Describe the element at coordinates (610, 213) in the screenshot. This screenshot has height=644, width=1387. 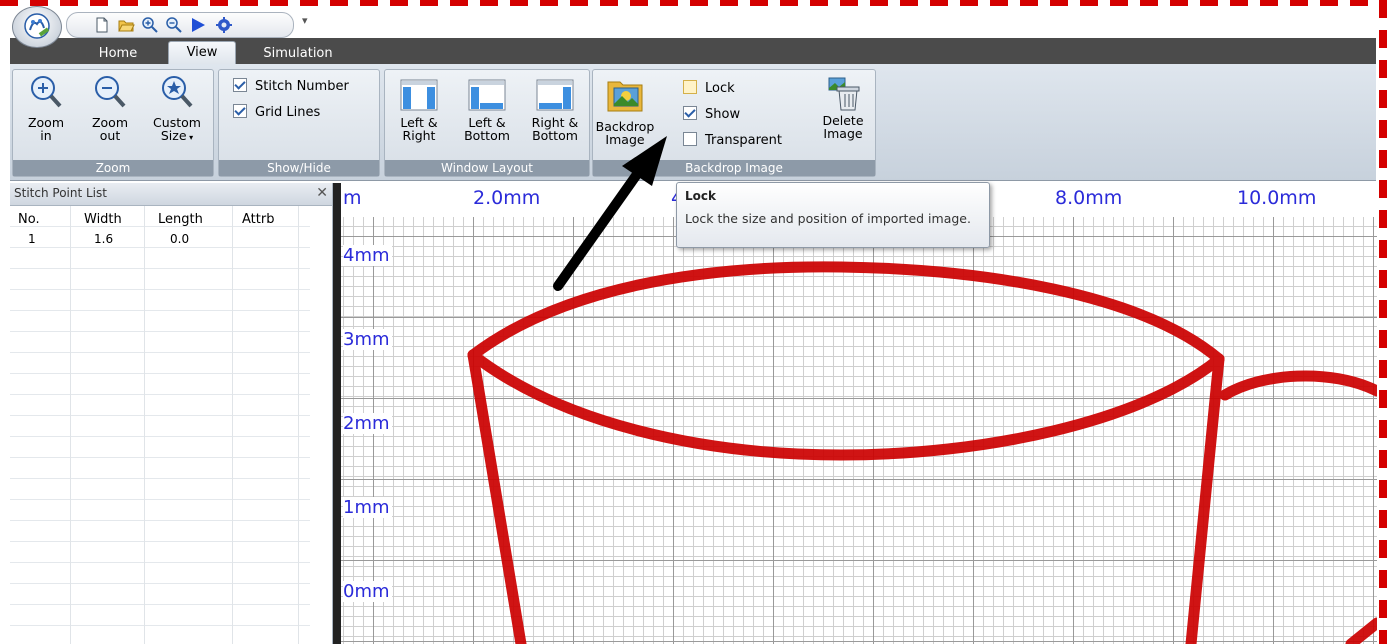
I see `annotation-arrow-icon` at that location.